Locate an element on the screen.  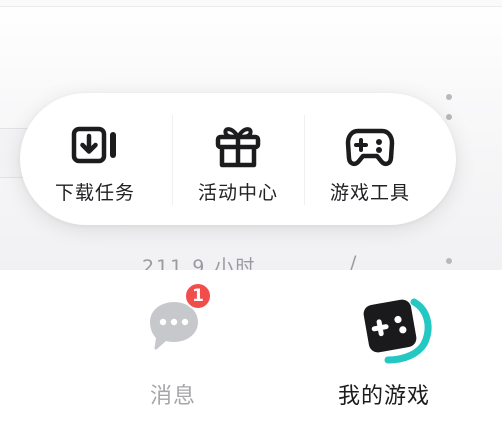
download-task-icon is located at coordinates (93, 145).